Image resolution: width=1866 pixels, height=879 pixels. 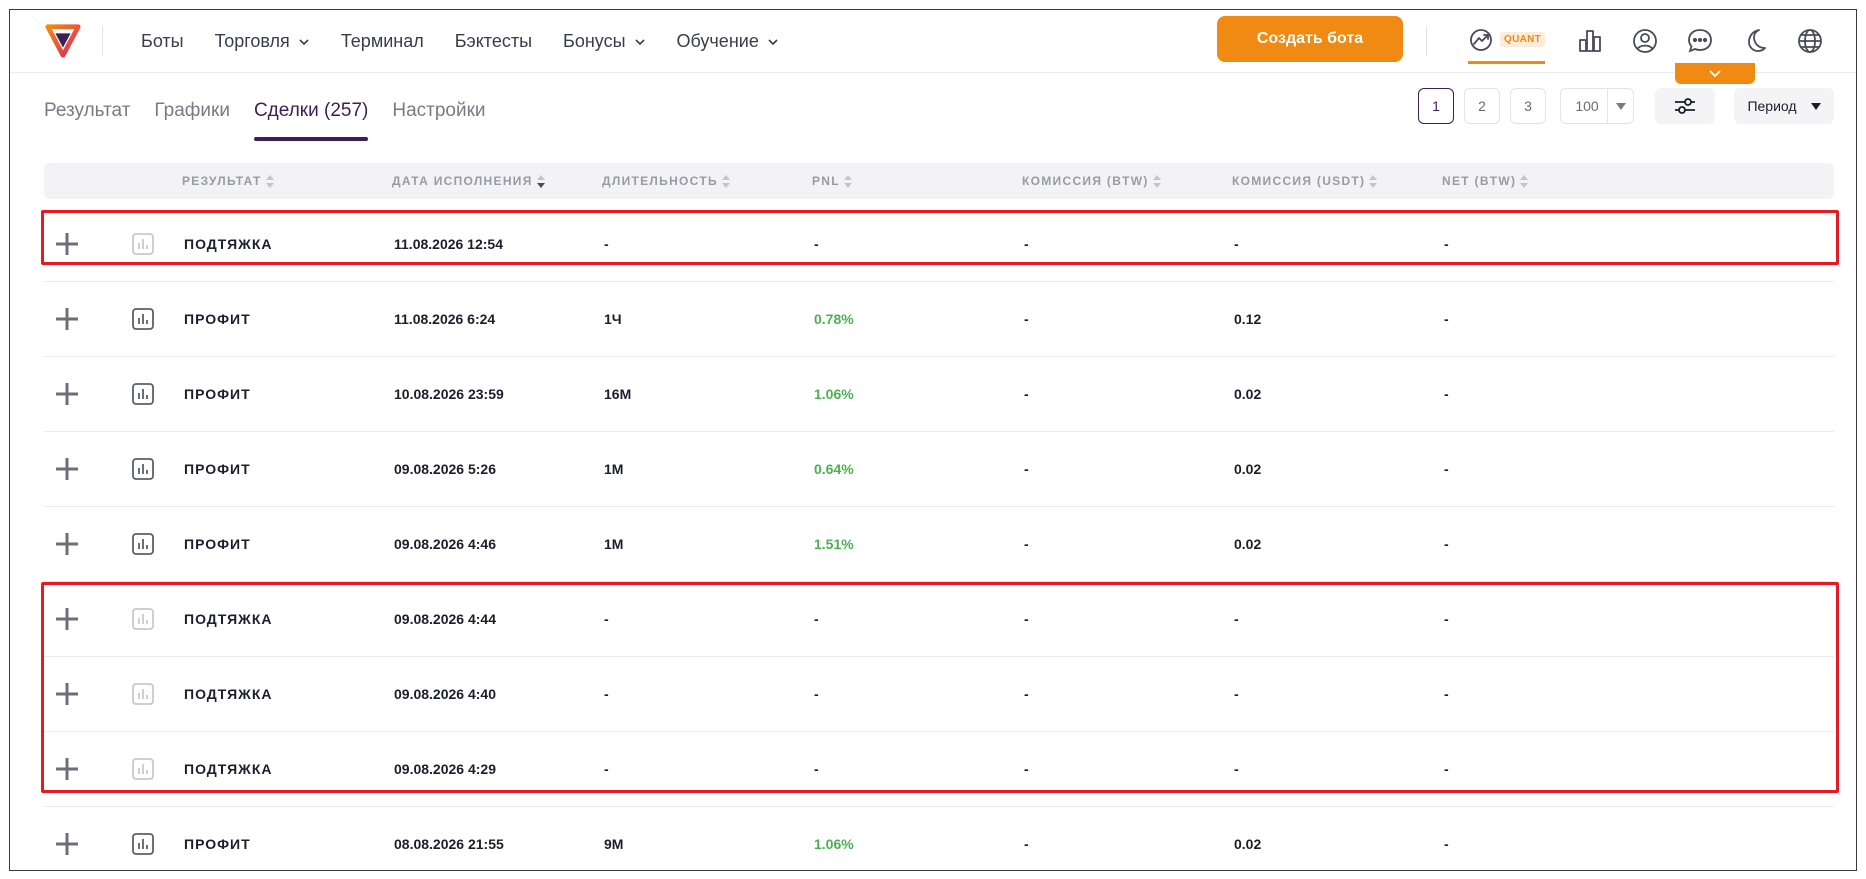 I want to click on table-row: ПОДТЯЖКА 09.08.2026 4:29 - - - - -, so click(x=939, y=769).